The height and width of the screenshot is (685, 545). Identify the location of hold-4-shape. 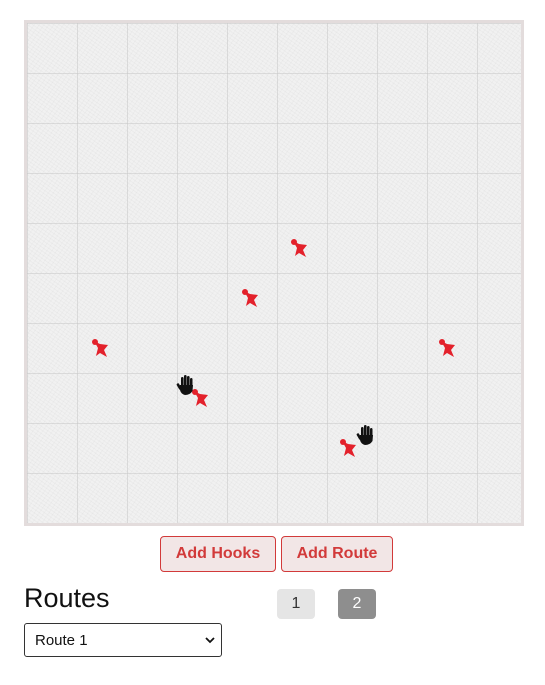
(447, 348).